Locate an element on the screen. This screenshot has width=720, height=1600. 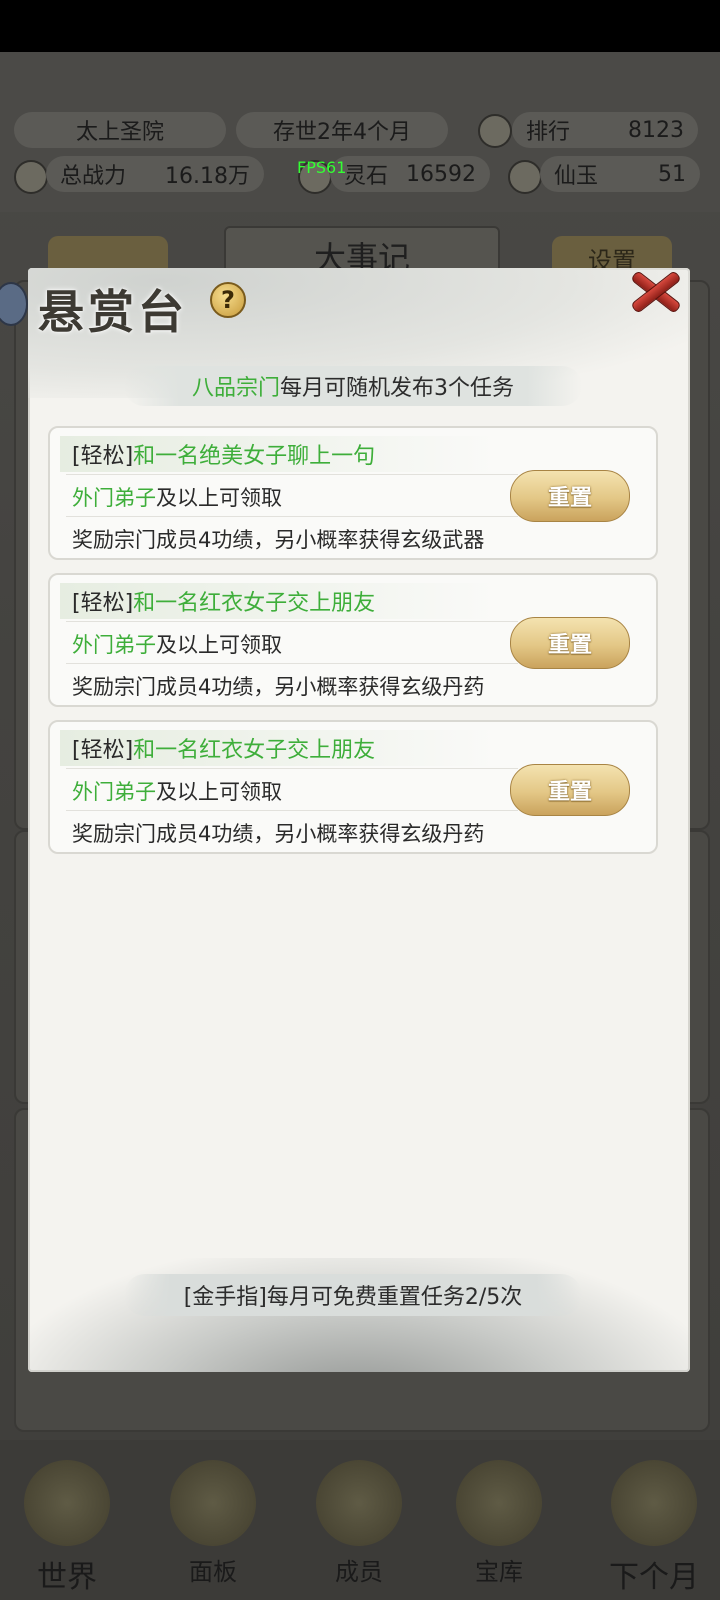
nav-next-month-label: 下个月 is located at coordinates (654, 1577).